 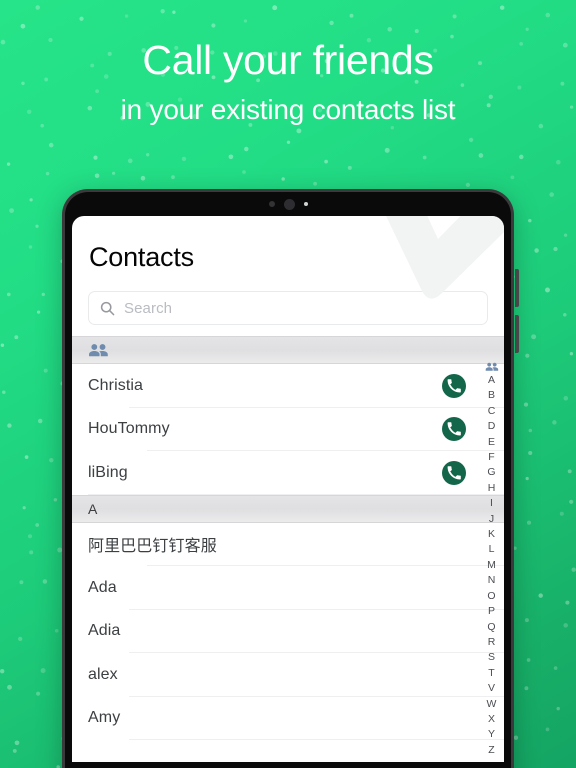 What do you see at coordinates (492, 367) in the screenshot?
I see `index-group-icon` at bounding box center [492, 367].